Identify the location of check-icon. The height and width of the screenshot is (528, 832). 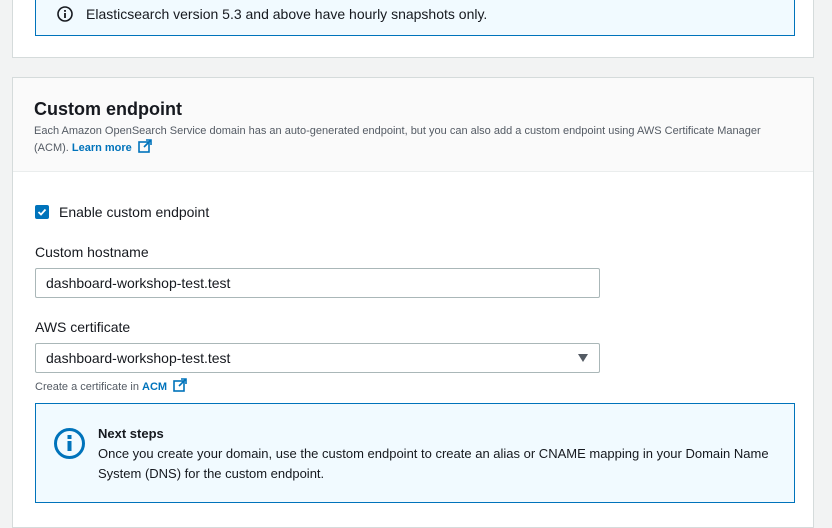
(42, 212).